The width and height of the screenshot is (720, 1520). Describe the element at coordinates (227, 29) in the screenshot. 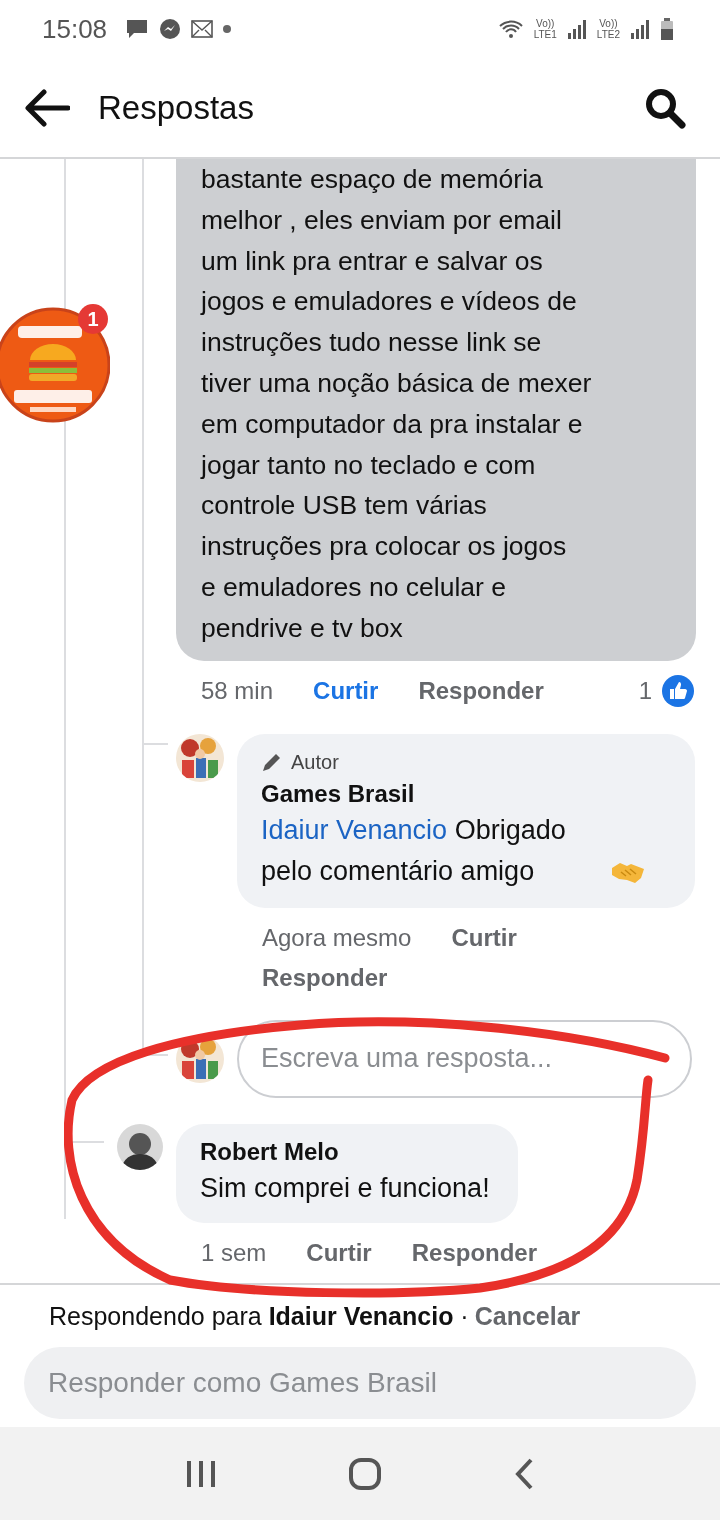

I see `dot-icon` at that location.